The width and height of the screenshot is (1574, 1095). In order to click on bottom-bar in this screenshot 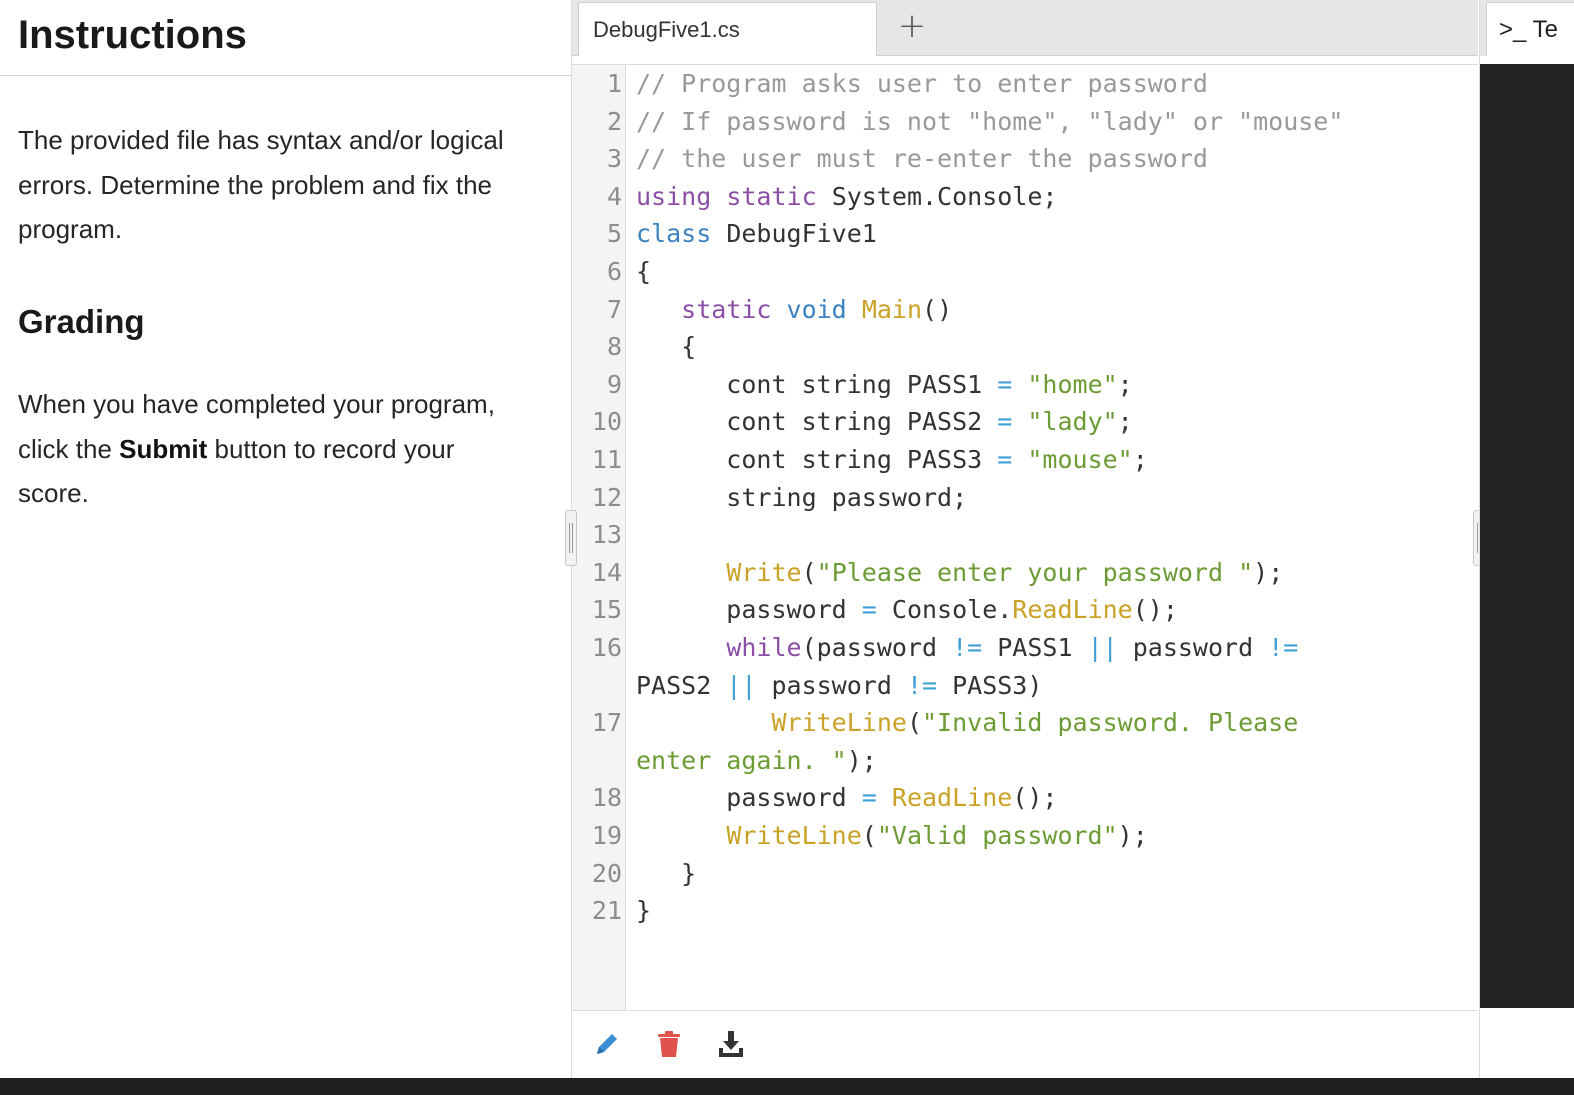, I will do `click(787, 1086)`.